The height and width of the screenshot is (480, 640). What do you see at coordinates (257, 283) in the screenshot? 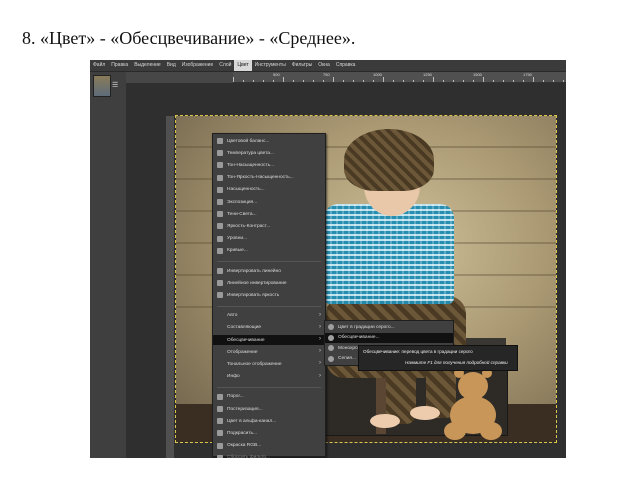
I see `color-menu-item-label: Линейное инвертирование` at bounding box center [257, 283].